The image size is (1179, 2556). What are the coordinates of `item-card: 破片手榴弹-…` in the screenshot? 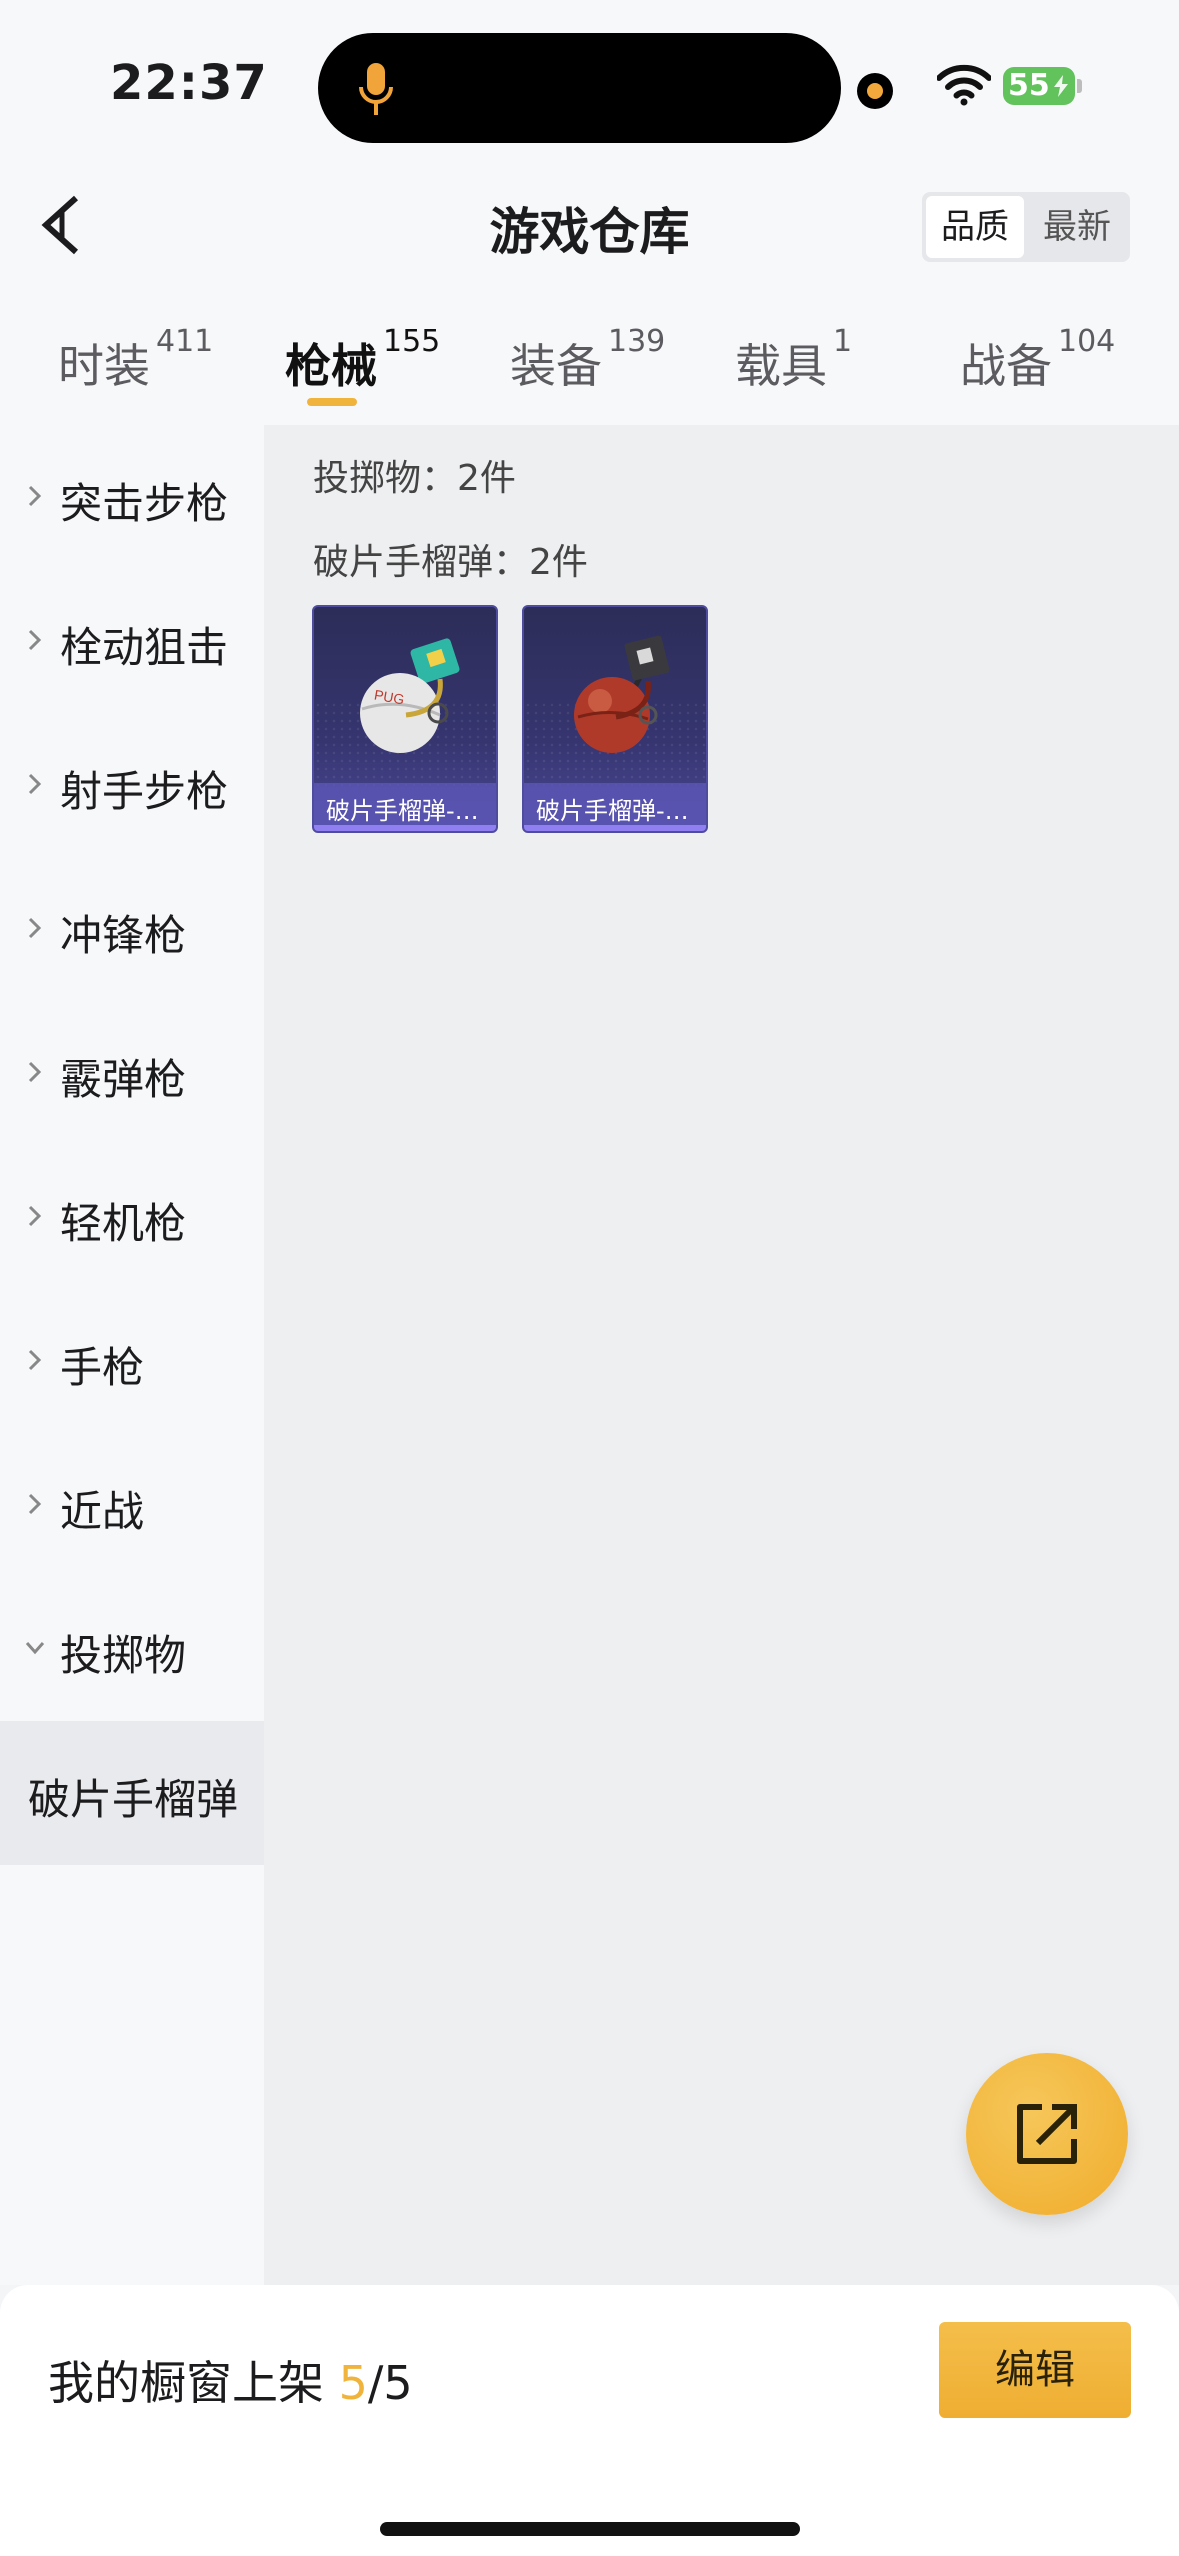 It's located at (615, 719).